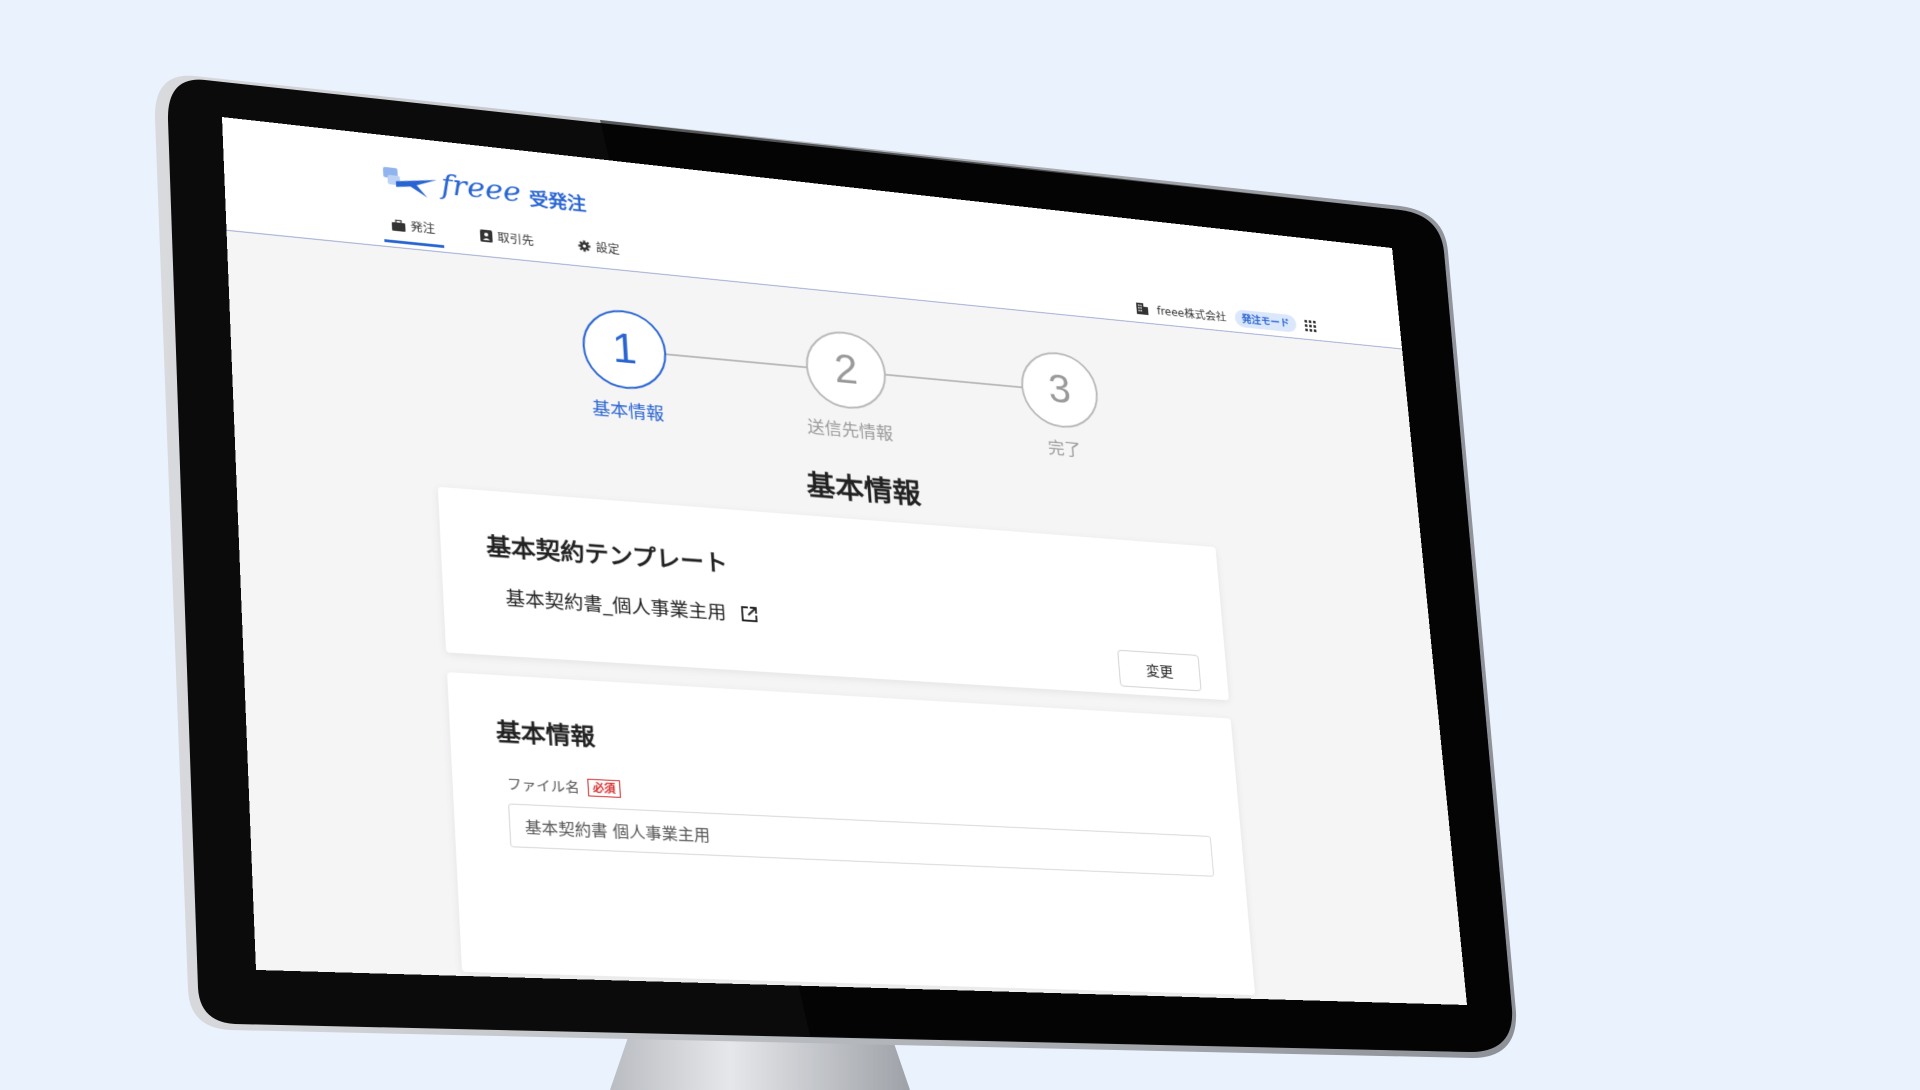 The image size is (1920, 1090). What do you see at coordinates (628, 411) in the screenshot?
I see `step-label: 基本情報` at bounding box center [628, 411].